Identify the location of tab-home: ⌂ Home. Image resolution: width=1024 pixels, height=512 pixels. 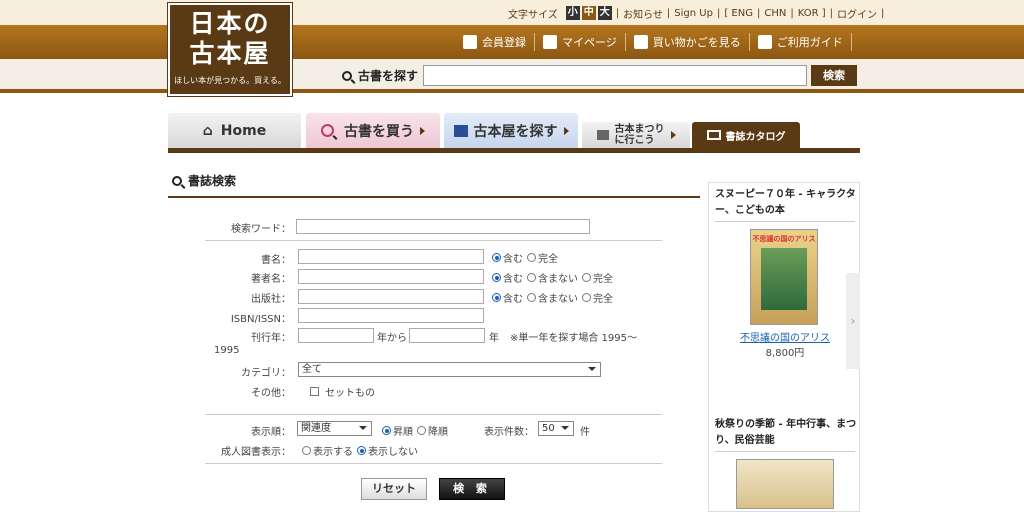
(234, 130).